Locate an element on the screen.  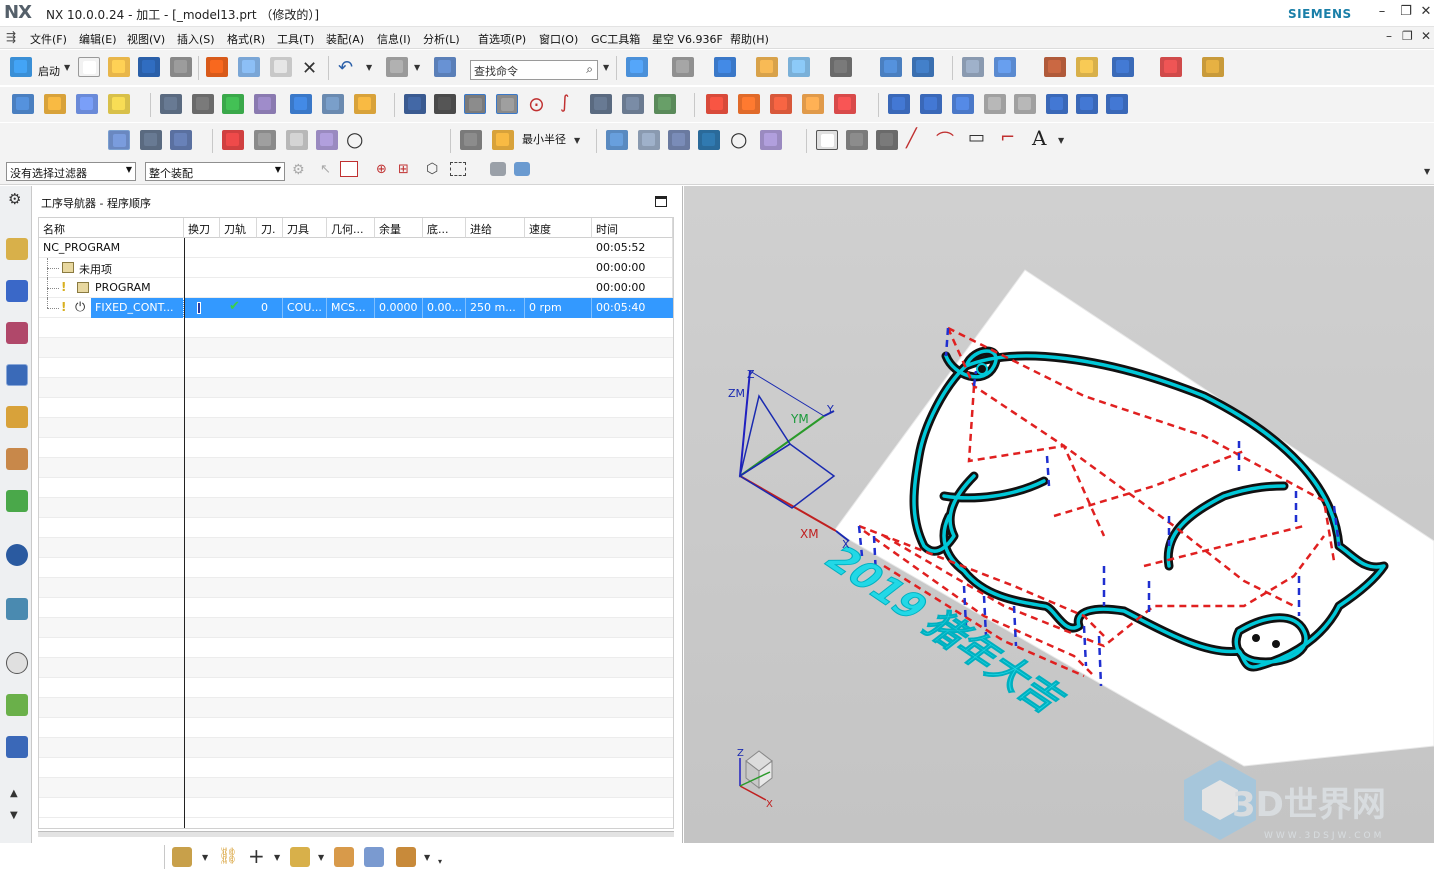
select-all-icon is located at coordinates (349, 169).